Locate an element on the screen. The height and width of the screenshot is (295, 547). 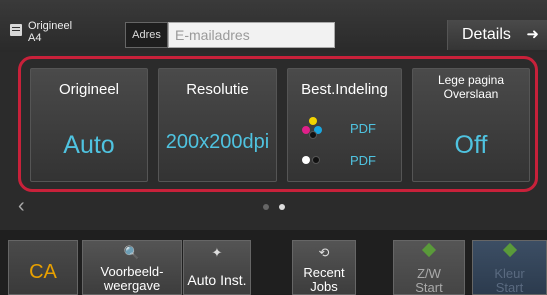
address-button: Adres is located at coordinates (146, 35).